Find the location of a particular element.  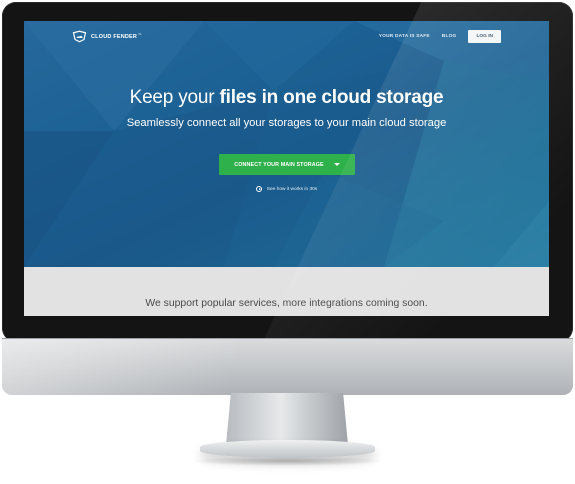

login-button: LOG IN is located at coordinates (484, 36).